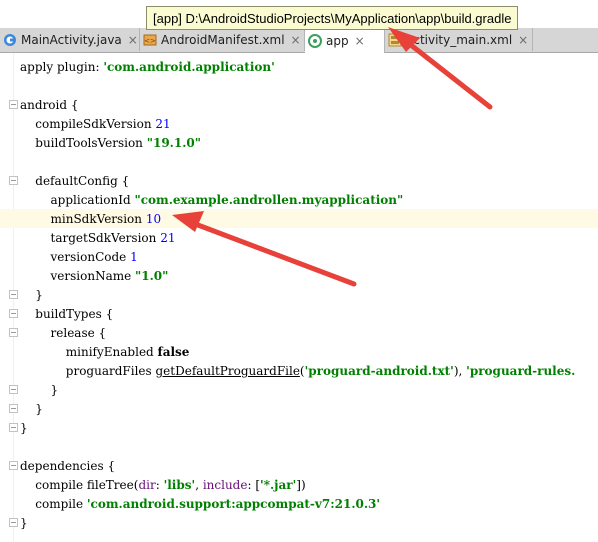 The width and height of the screenshot is (598, 542). I want to click on tab-label: activity_main.xml, so click(459, 39).